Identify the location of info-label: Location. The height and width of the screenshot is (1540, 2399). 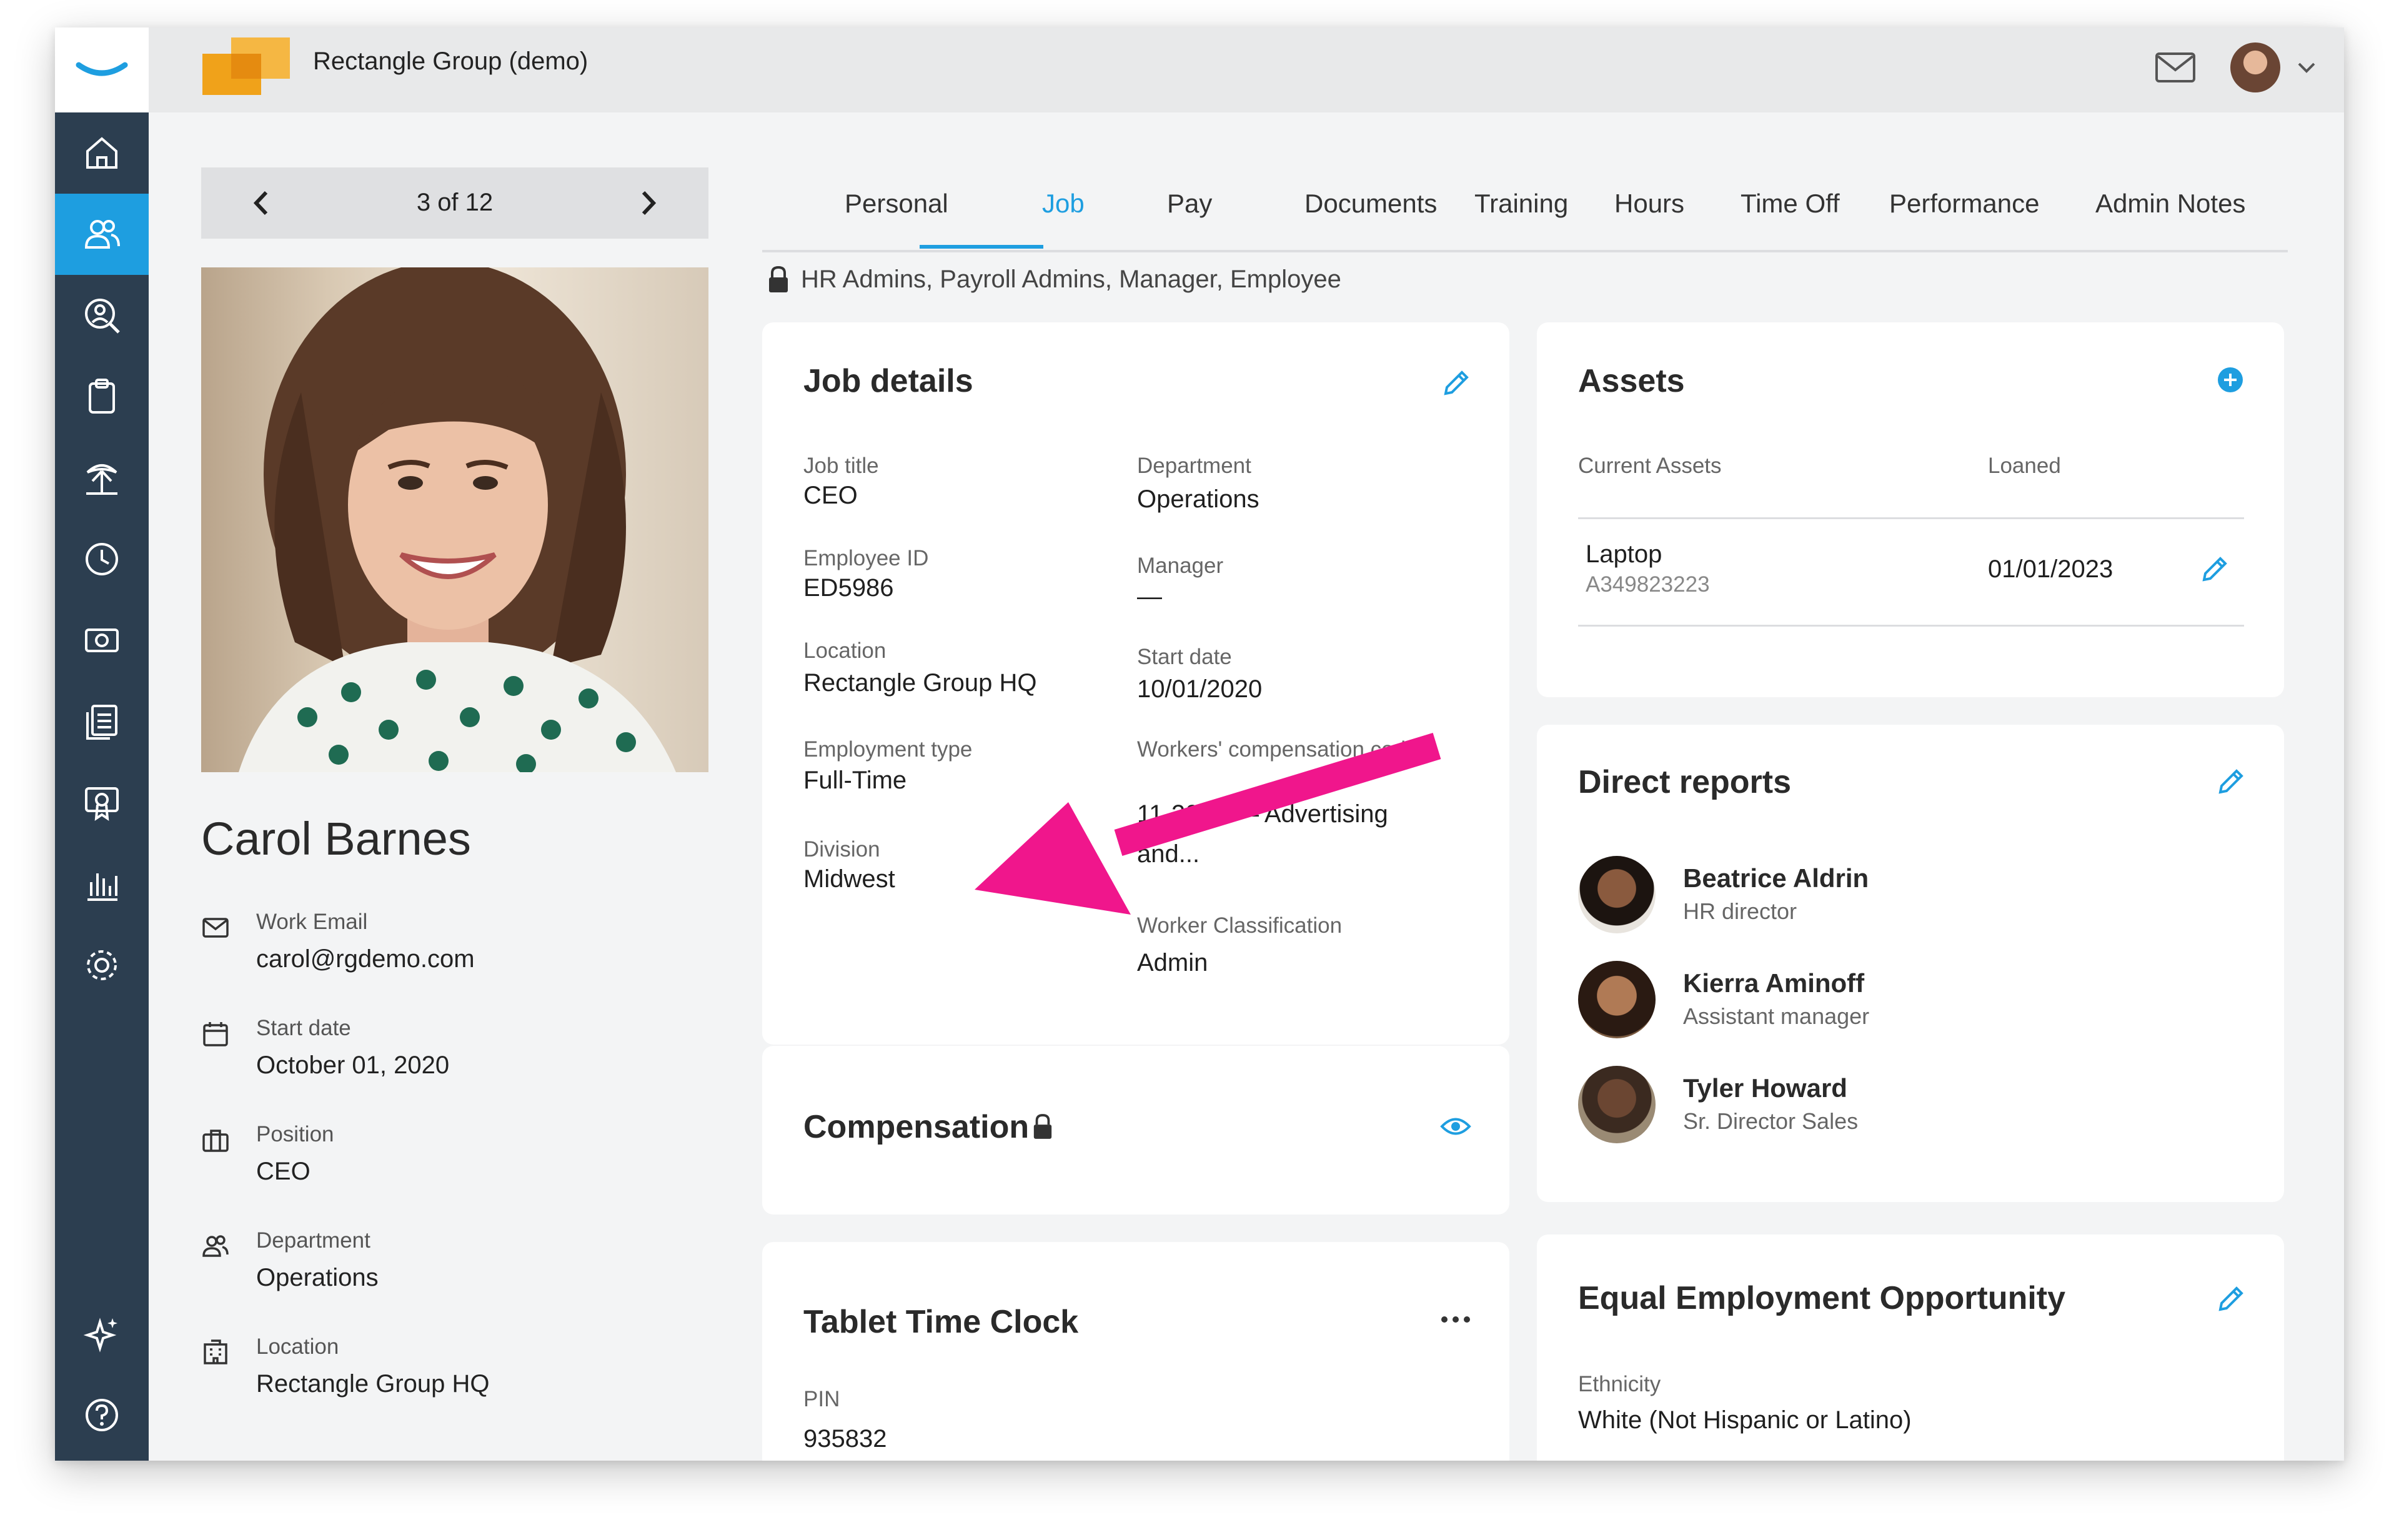
(297, 1347).